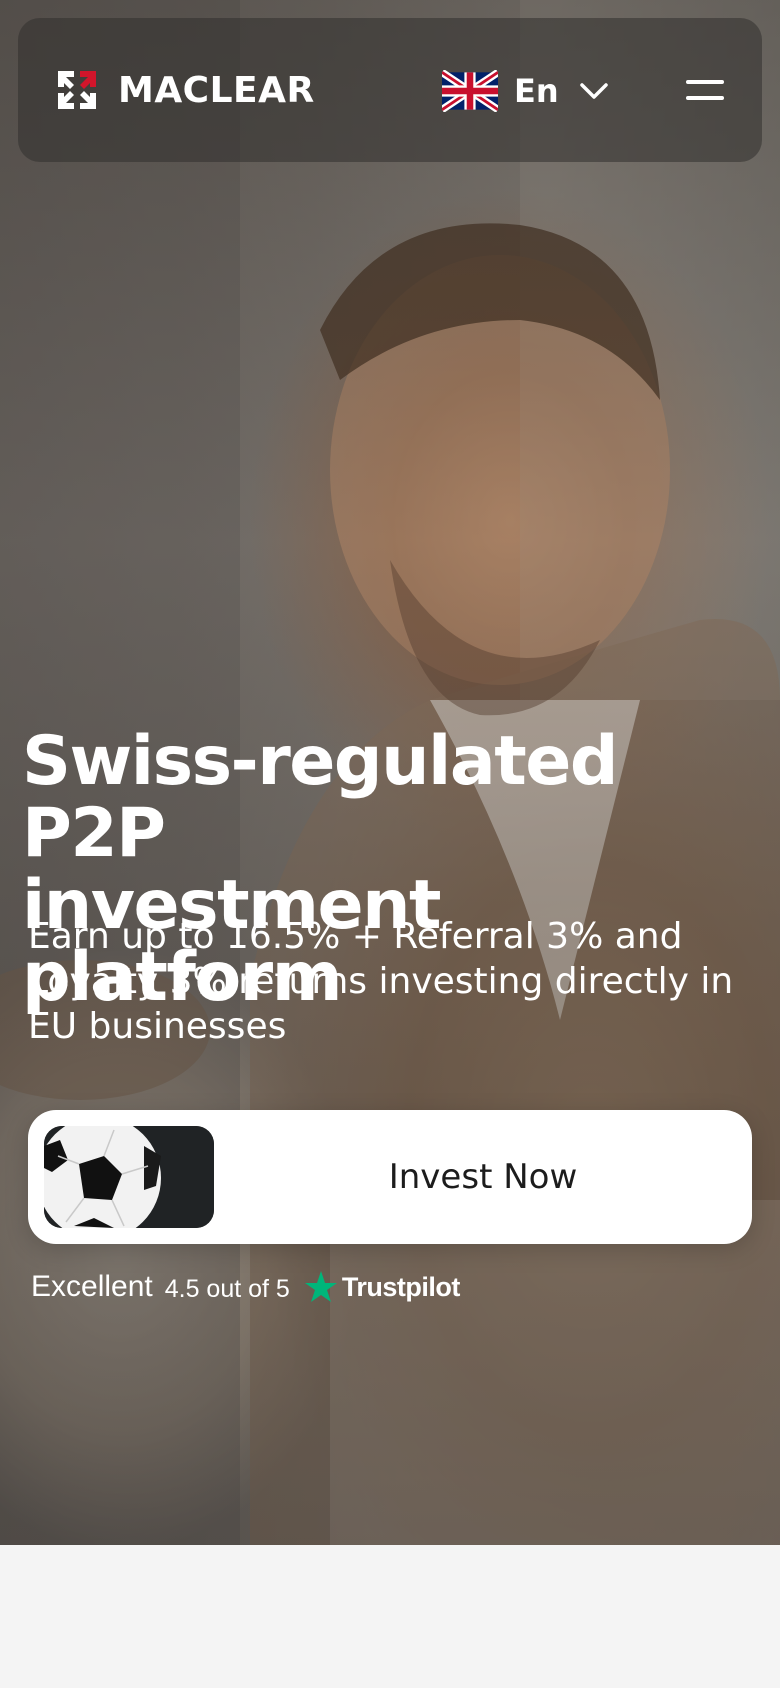  I want to click on trustpilot-star-icon, so click(320, 1286).